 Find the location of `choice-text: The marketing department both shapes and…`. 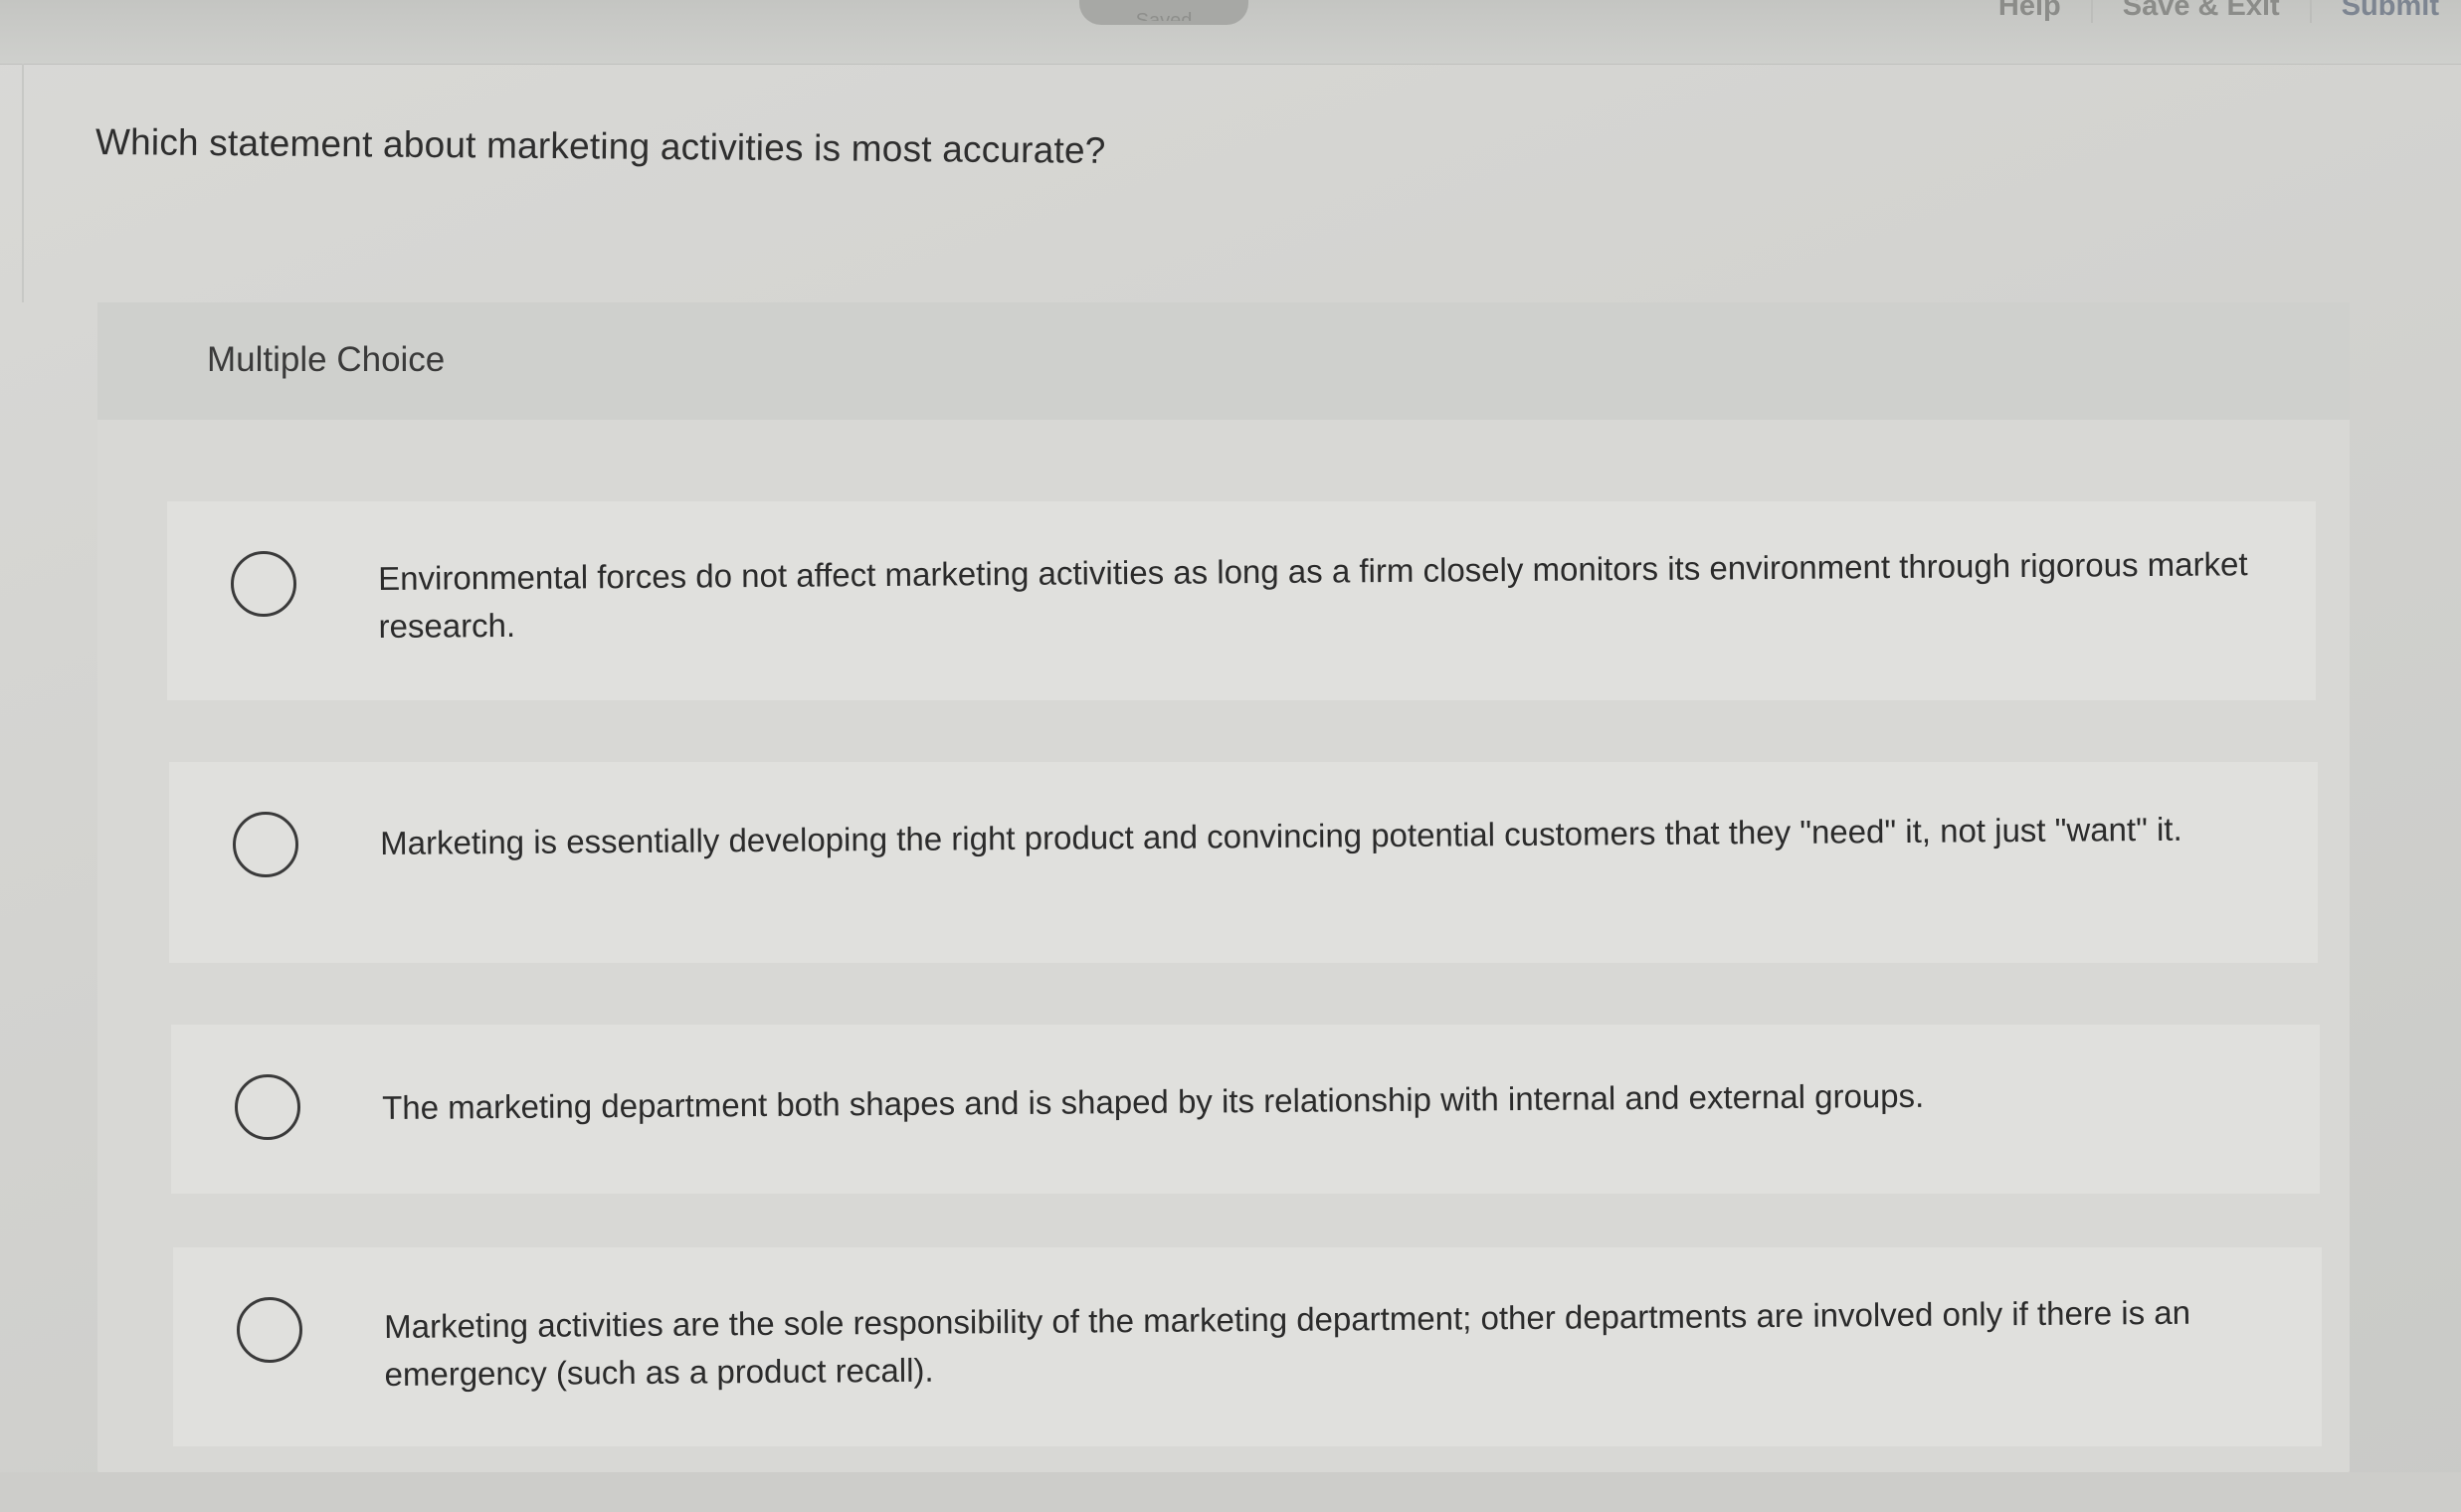

choice-text: The marketing department both shapes and… is located at coordinates (1153, 1101).